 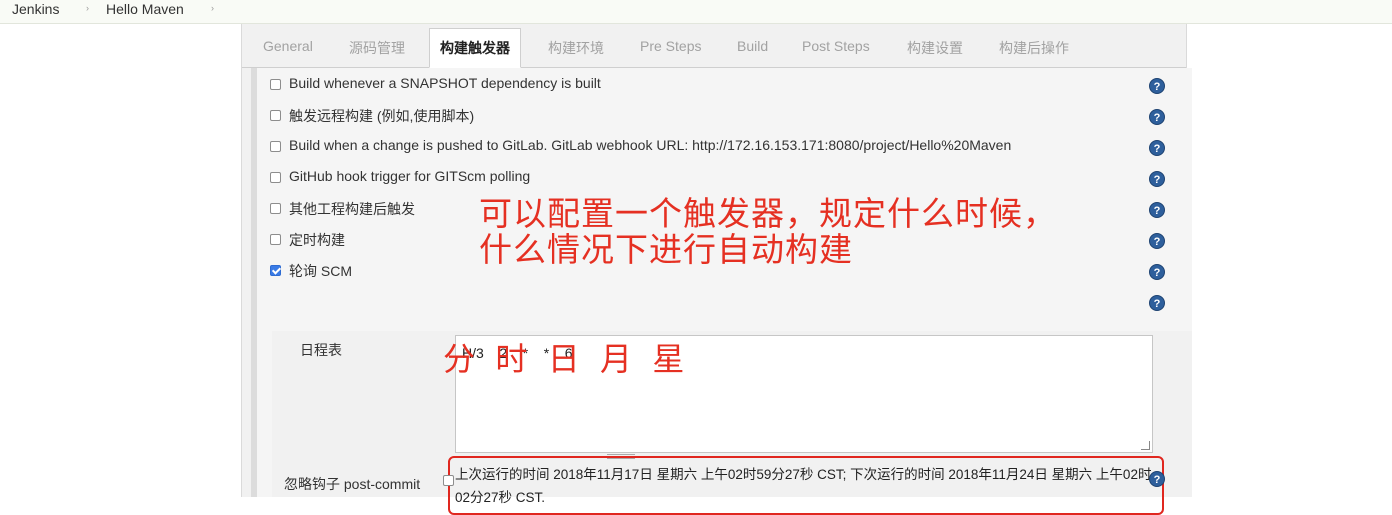 I want to click on annotation-line-2: 什么情况下进行自动构建, so click(x=666, y=249).